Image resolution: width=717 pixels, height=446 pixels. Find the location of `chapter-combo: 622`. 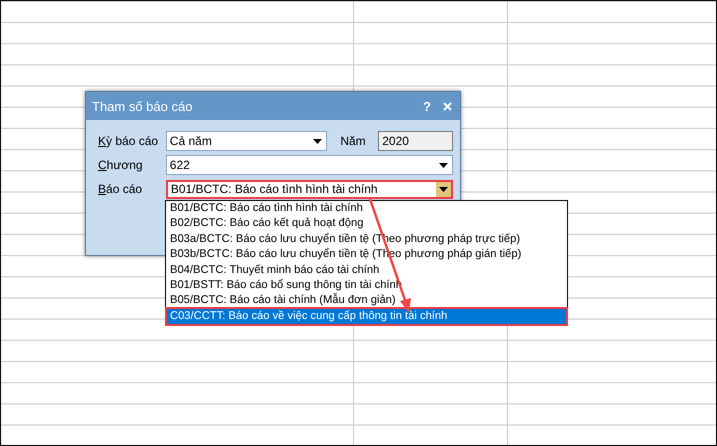

chapter-combo: 622 is located at coordinates (309, 165).